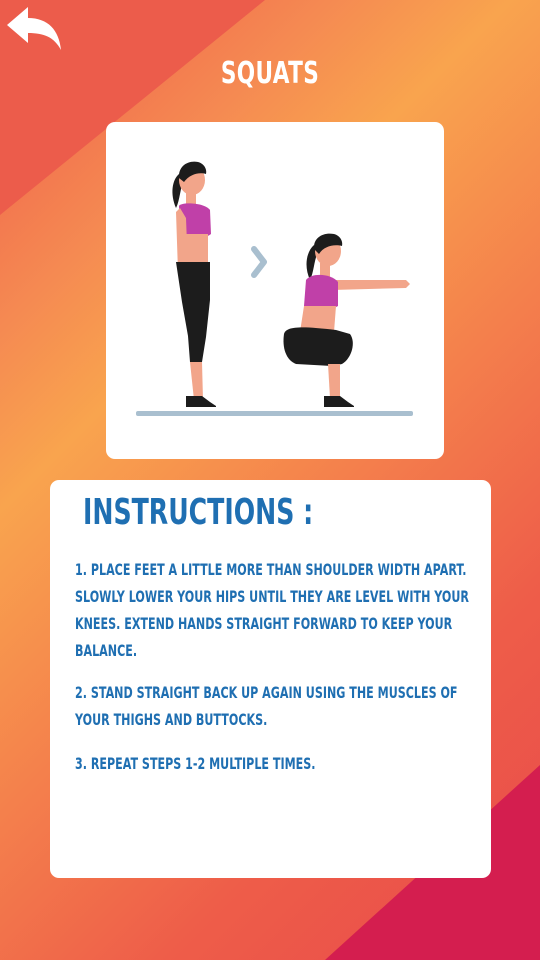 This screenshot has width=540, height=960. I want to click on chevron-right-icon, so click(259, 262).